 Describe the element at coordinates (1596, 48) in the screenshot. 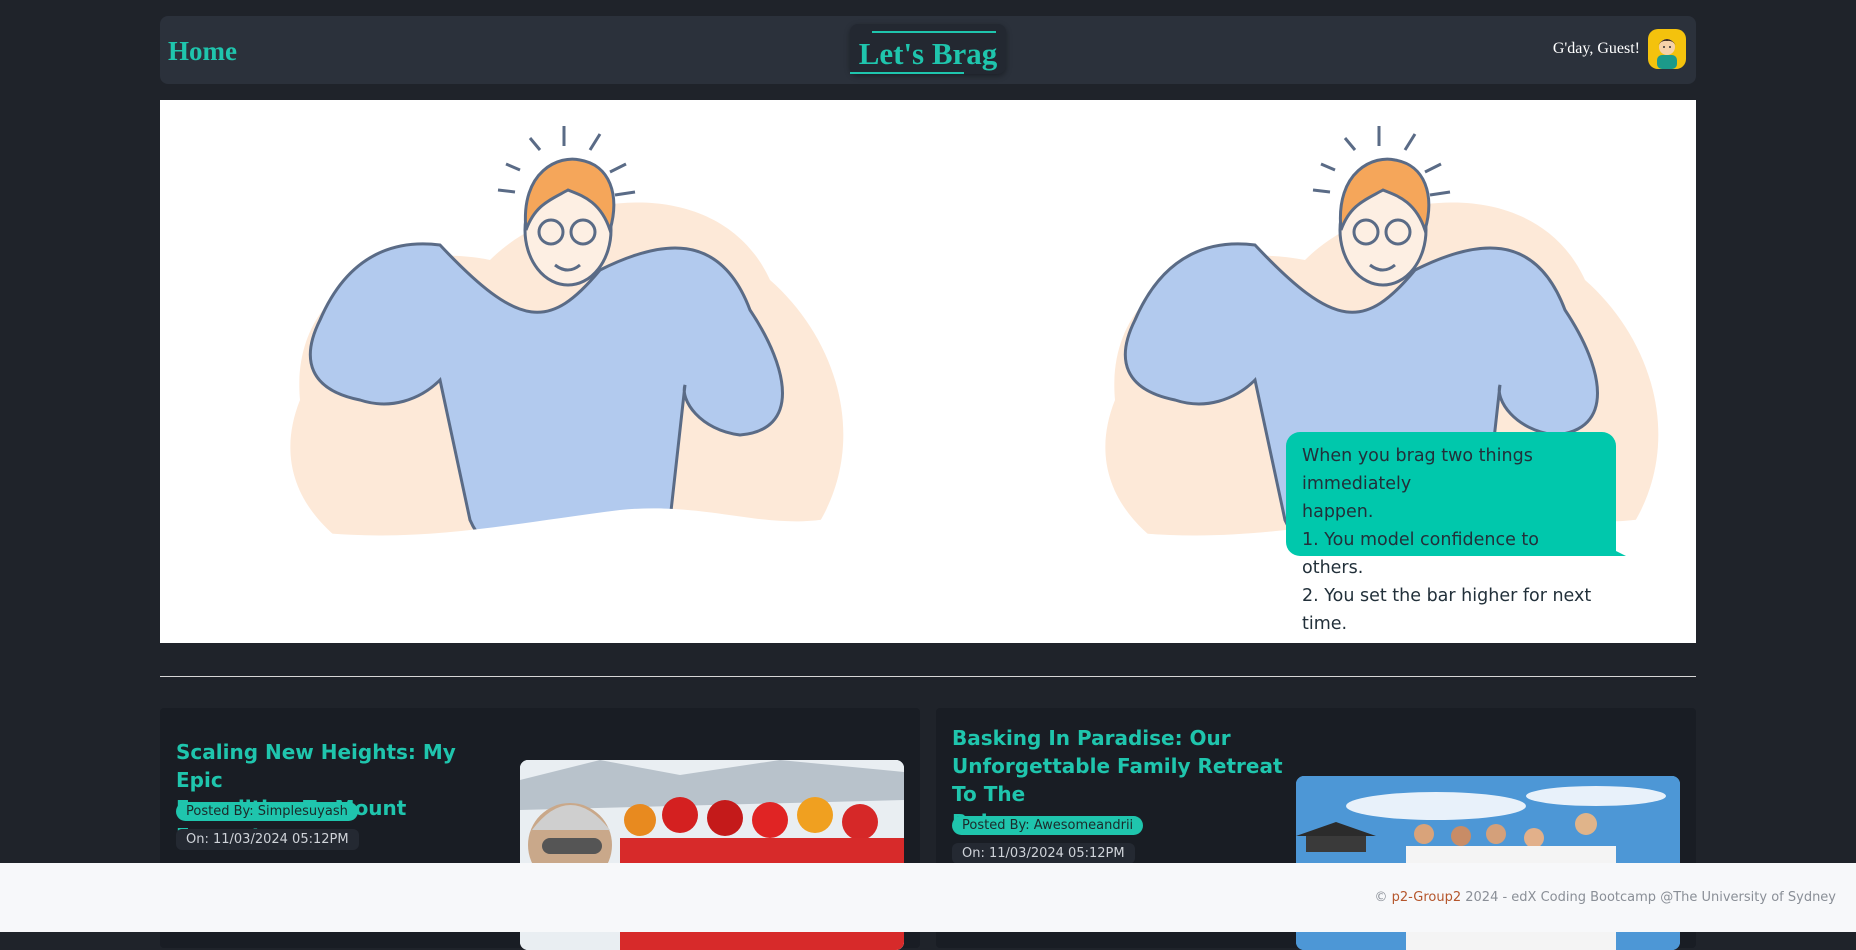

I see `greeting-text: G'day, Guest!` at that location.